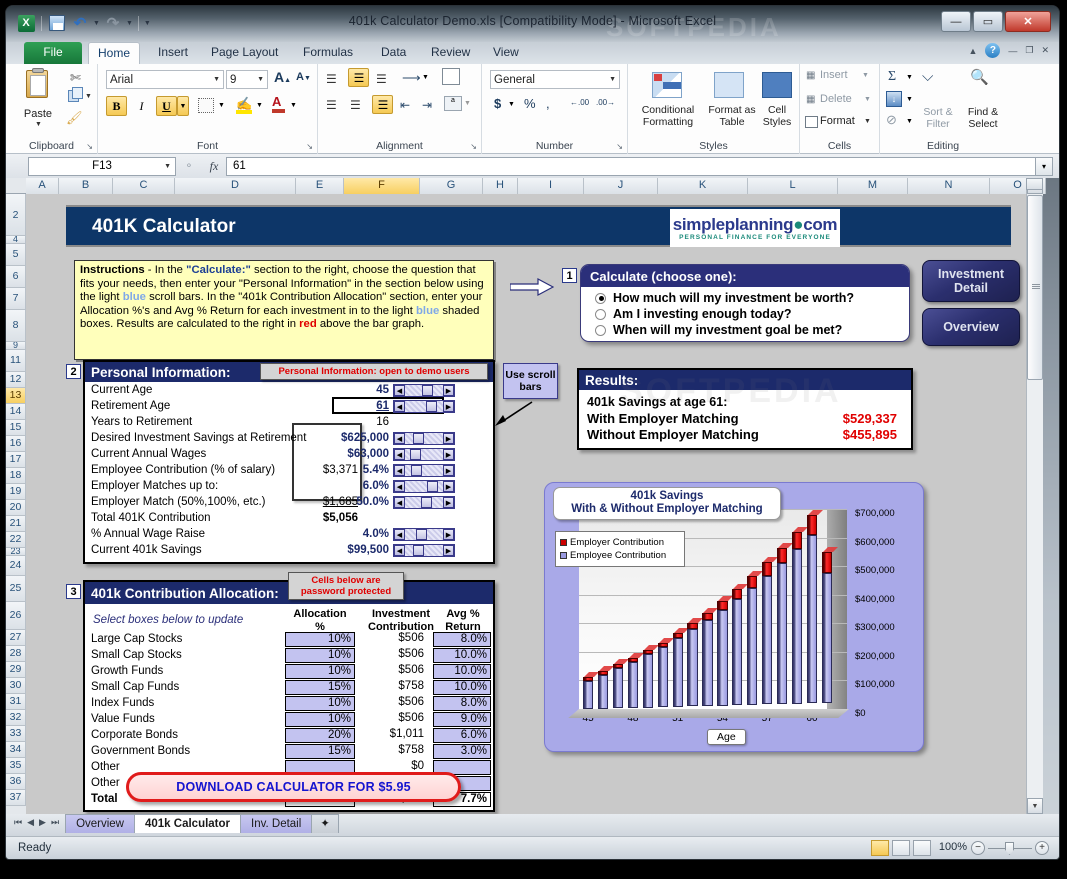 This screenshot has height=879, width=1067. I want to click on row-header-7: 7, so click(16, 299).